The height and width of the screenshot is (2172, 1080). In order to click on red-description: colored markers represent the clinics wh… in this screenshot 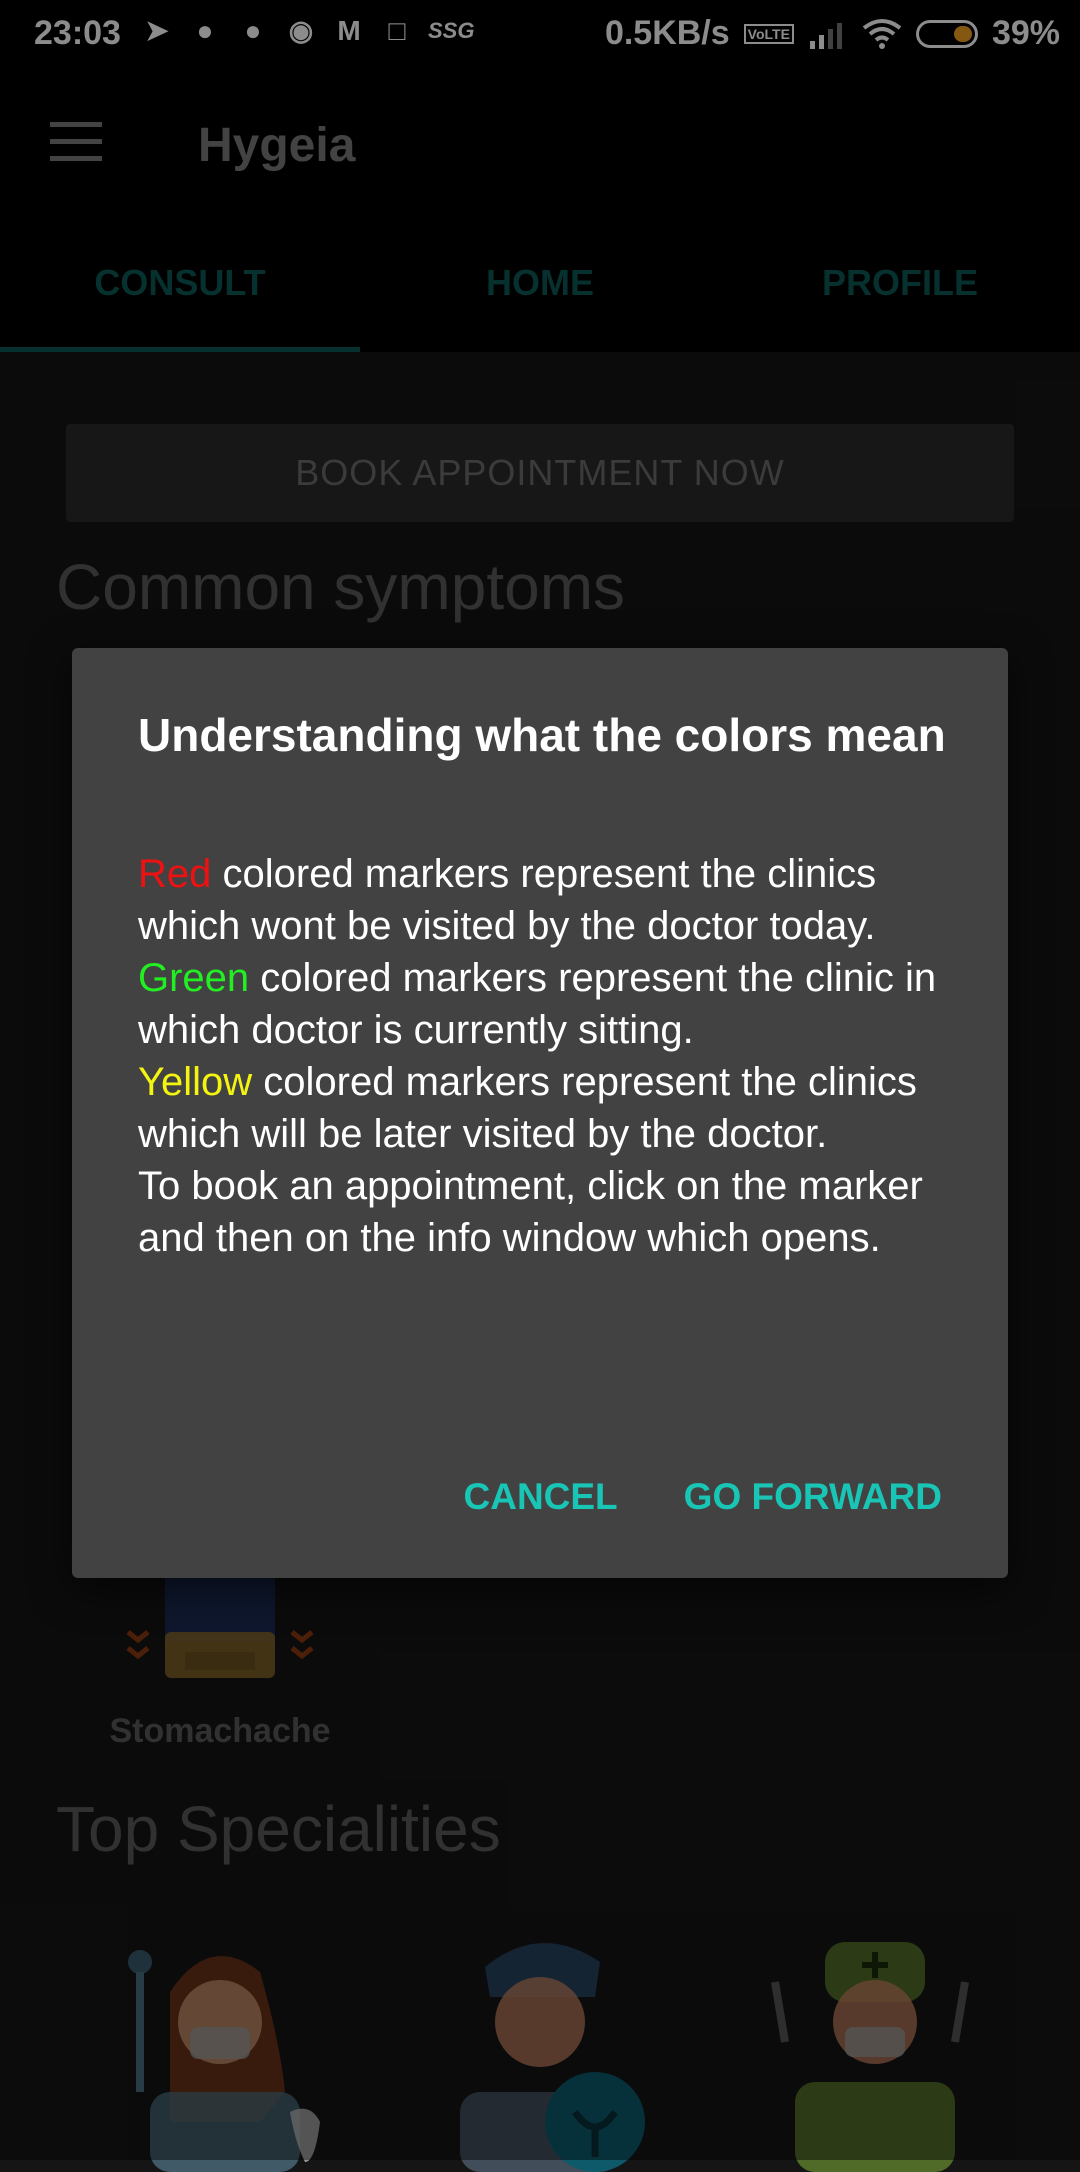, I will do `click(507, 900)`.